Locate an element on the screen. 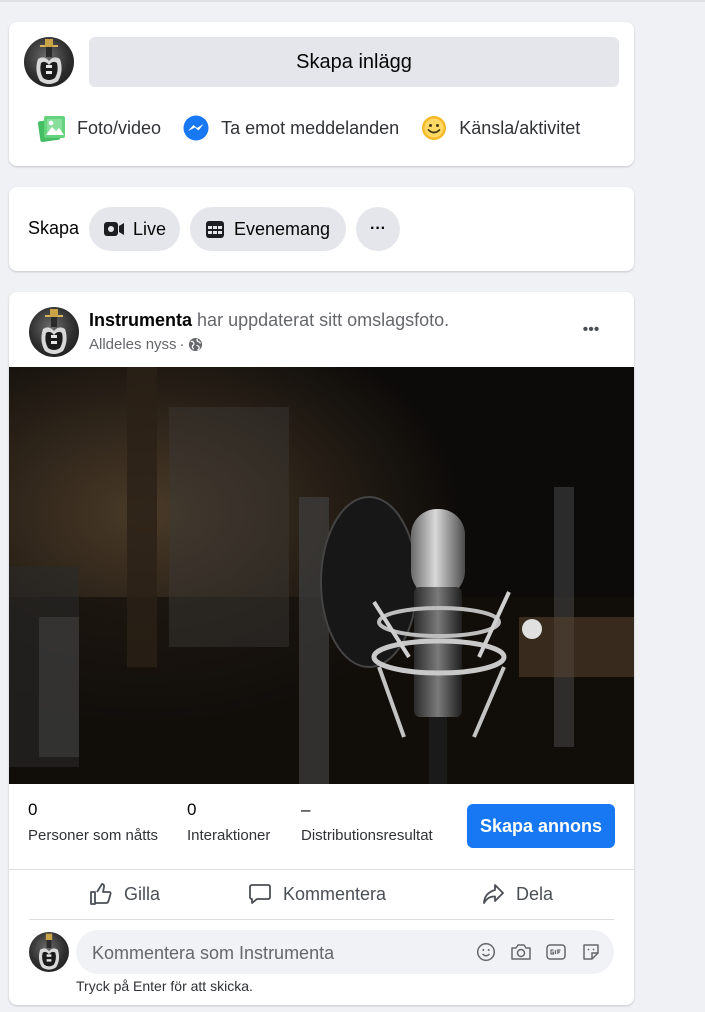 The width and height of the screenshot is (705, 1012). sticker-icon is located at coordinates (591, 952).